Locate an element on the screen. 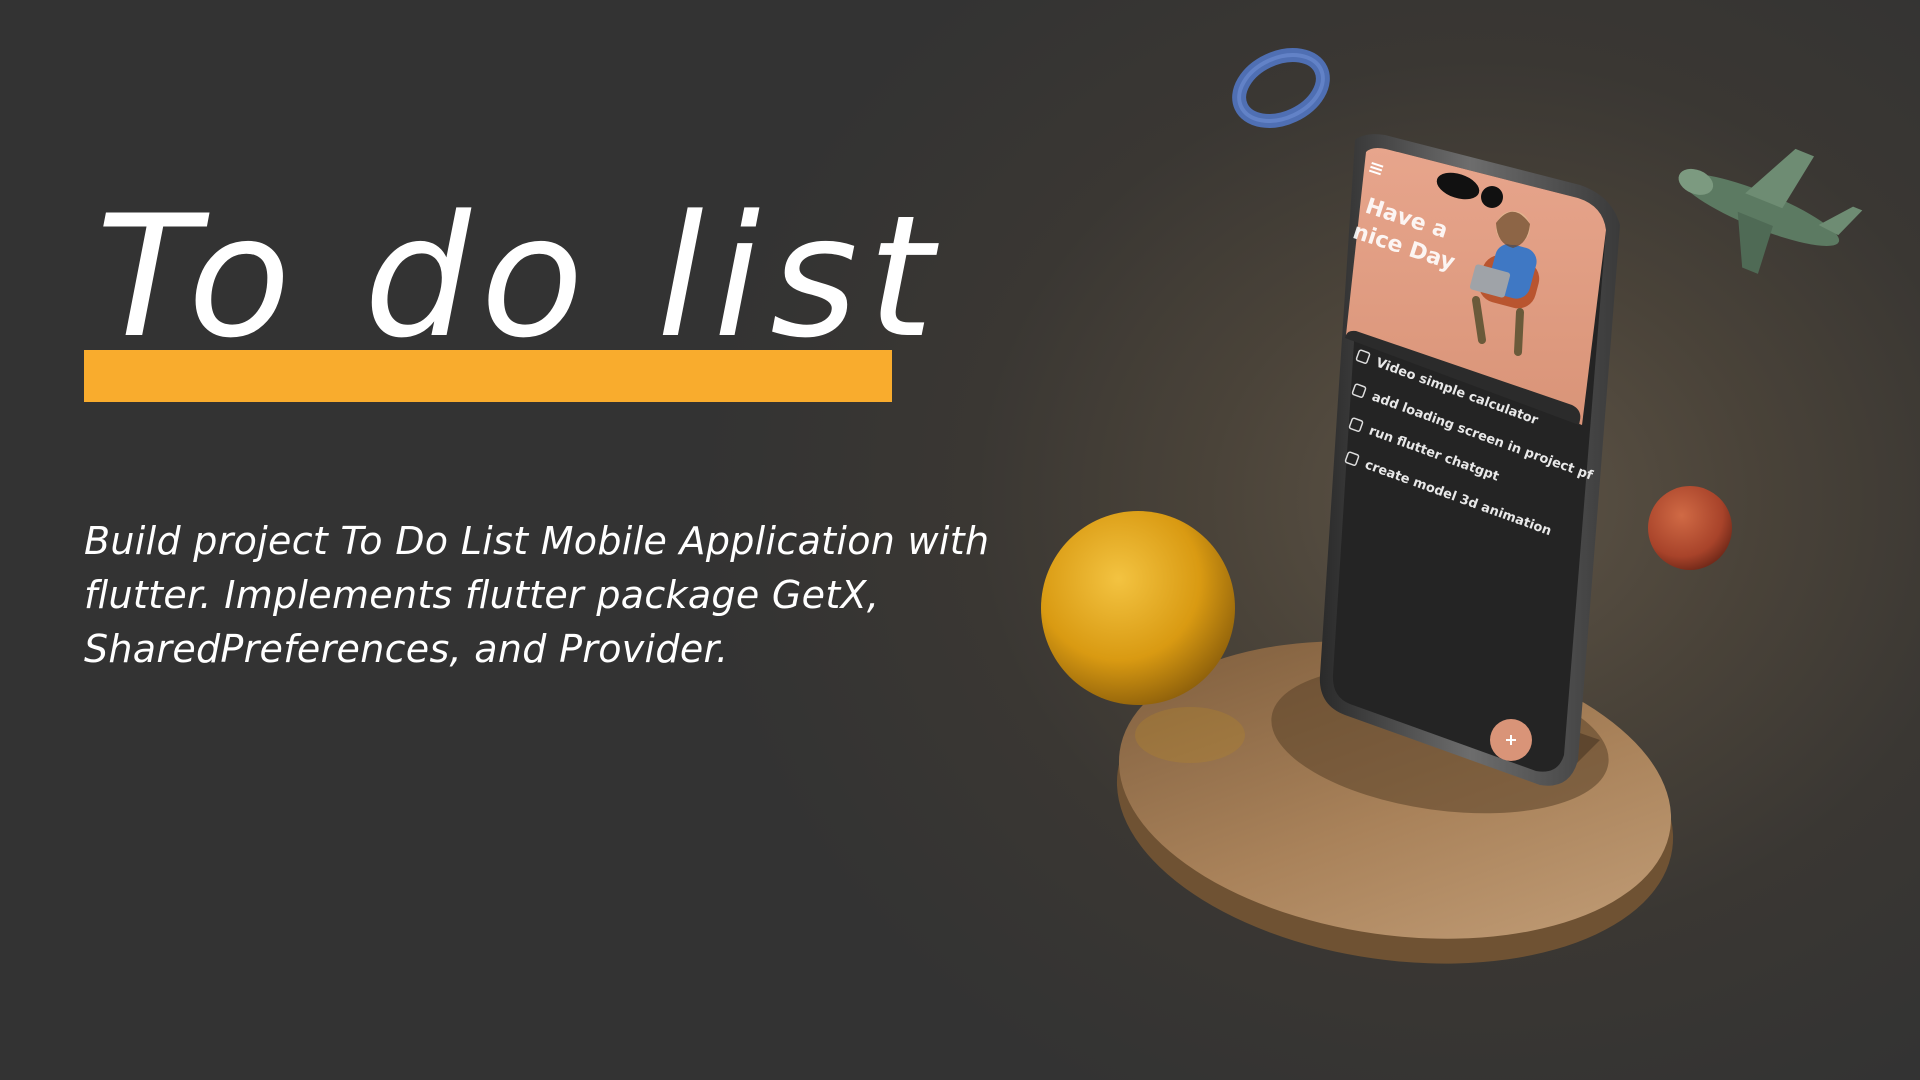  ring-shape is located at coordinates (1281, 88).